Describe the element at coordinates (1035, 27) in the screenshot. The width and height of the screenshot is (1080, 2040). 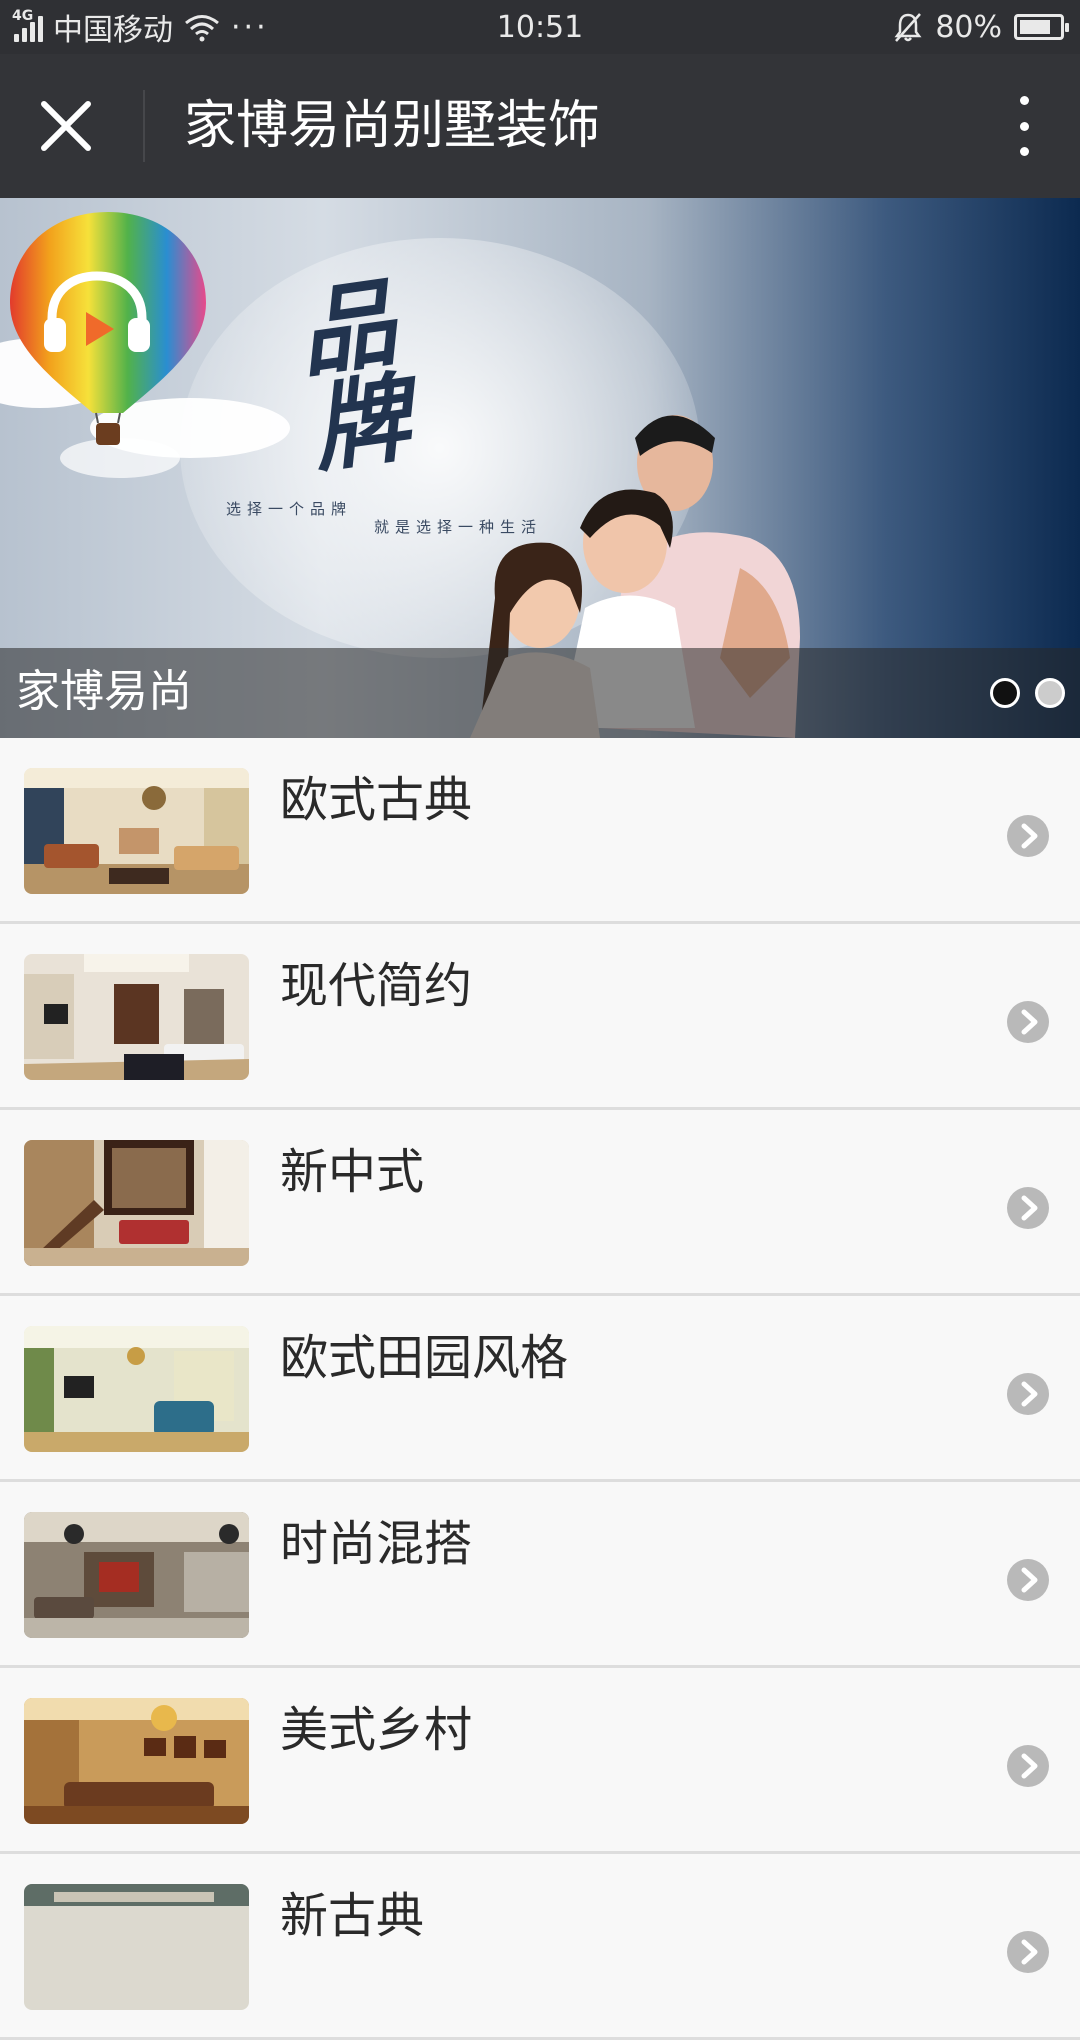
I see `battery-fill` at that location.